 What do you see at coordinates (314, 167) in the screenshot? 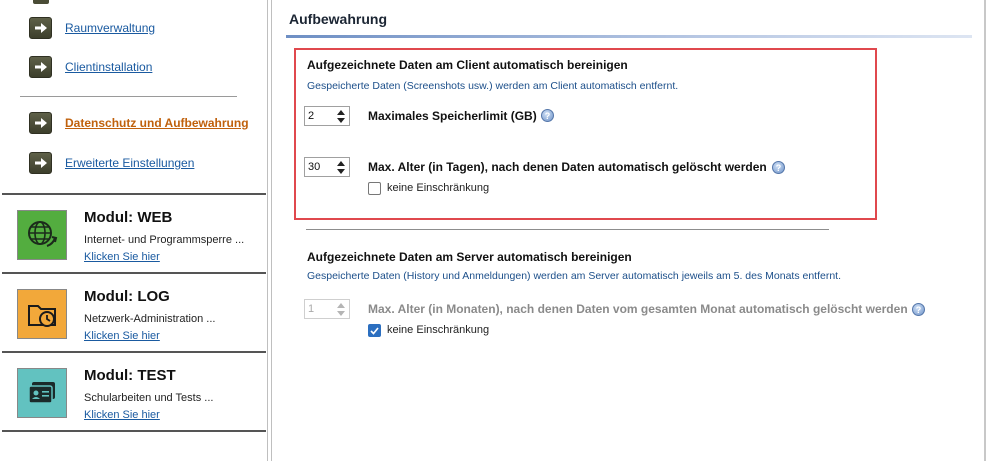
I see `client-max-age-value: 30` at bounding box center [314, 167].